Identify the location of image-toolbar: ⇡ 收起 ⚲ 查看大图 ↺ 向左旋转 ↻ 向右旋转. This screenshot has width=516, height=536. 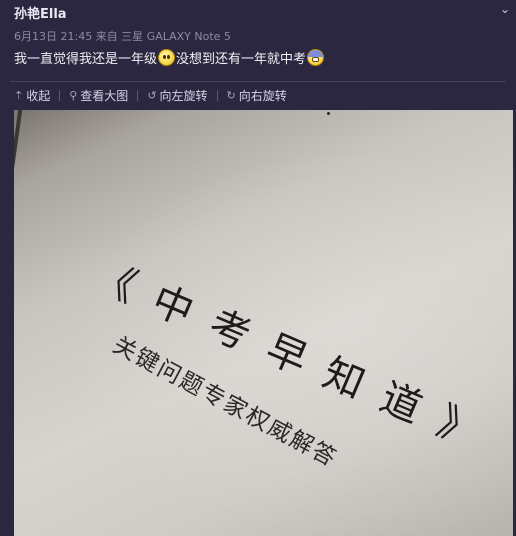
(150, 95).